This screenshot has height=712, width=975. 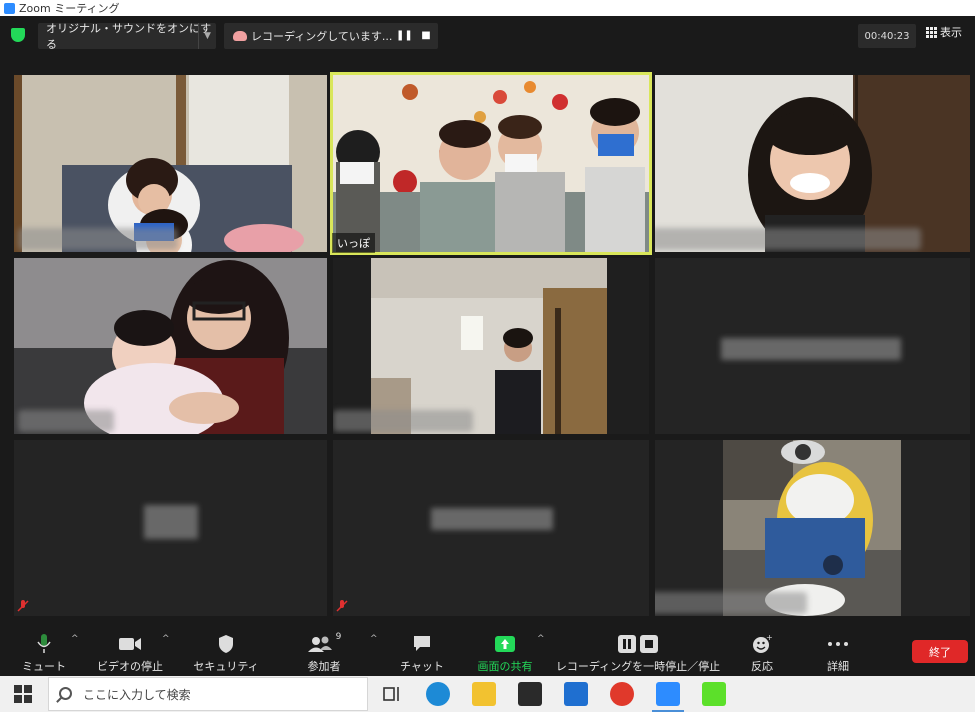 I want to click on participants-button: 9 参加者, so click(x=324, y=651).